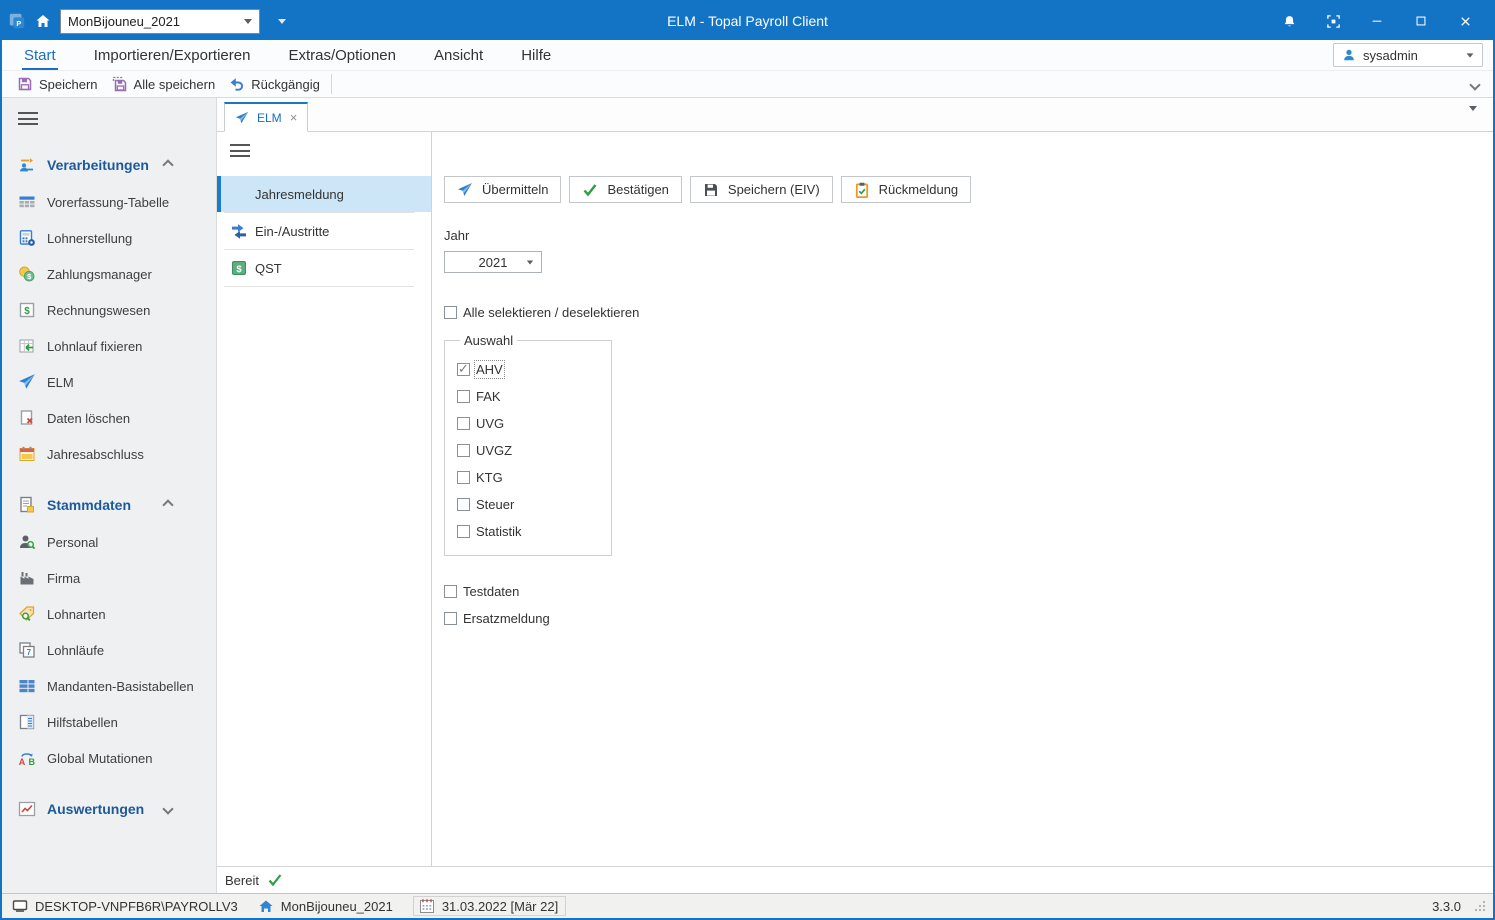  What do you see at coordinates (958, 312) in the screenshot?
I see `select-all-checkbox-row: Alle selektieren / deselektieren` at bounding box center [958, 312].